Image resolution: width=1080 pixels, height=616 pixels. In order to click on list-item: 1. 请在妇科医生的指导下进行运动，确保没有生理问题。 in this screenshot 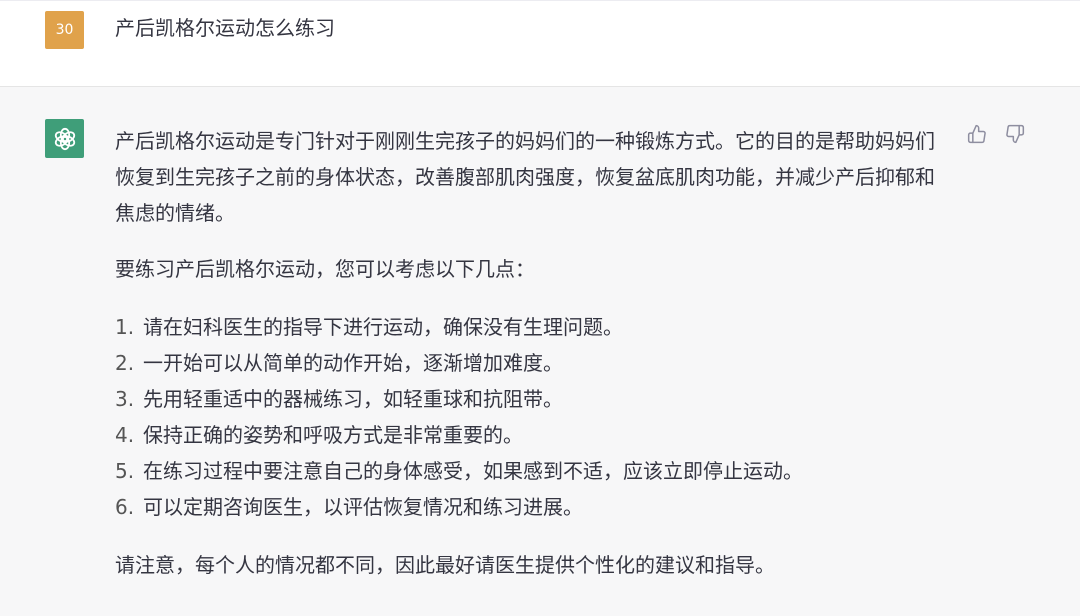, I will do `click(530, 327)`.